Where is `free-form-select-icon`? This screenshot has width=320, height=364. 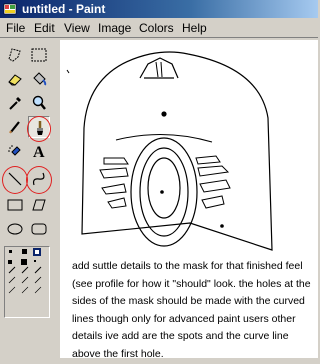 free-form-select-icon is located at coordinates (15, 55).